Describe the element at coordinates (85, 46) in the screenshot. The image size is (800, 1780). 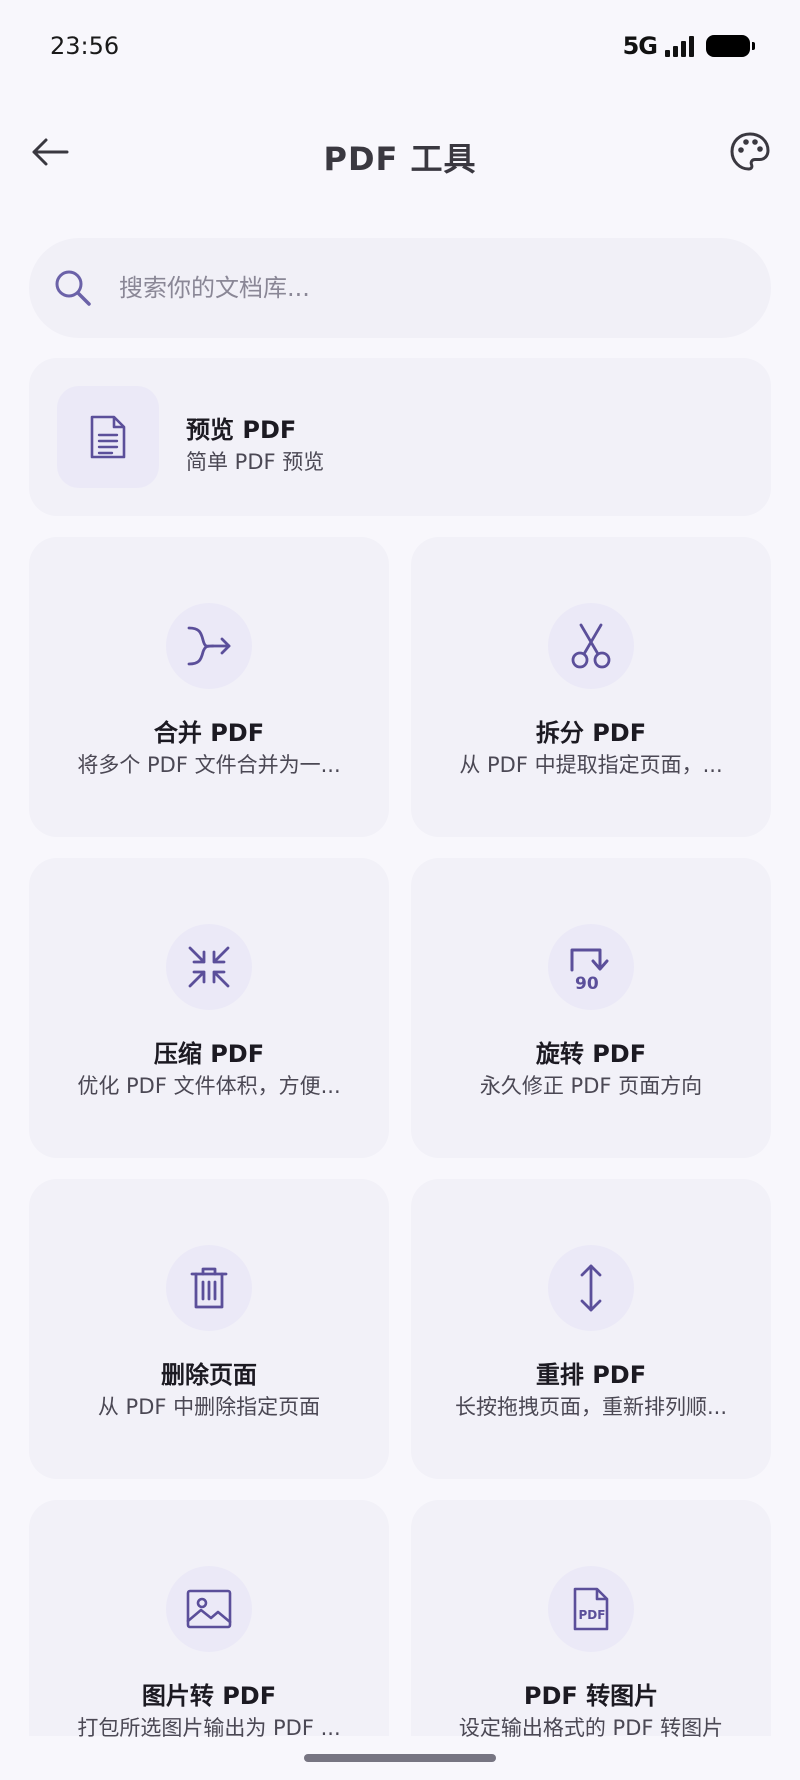
I see `status-time: 23:56` at that location.